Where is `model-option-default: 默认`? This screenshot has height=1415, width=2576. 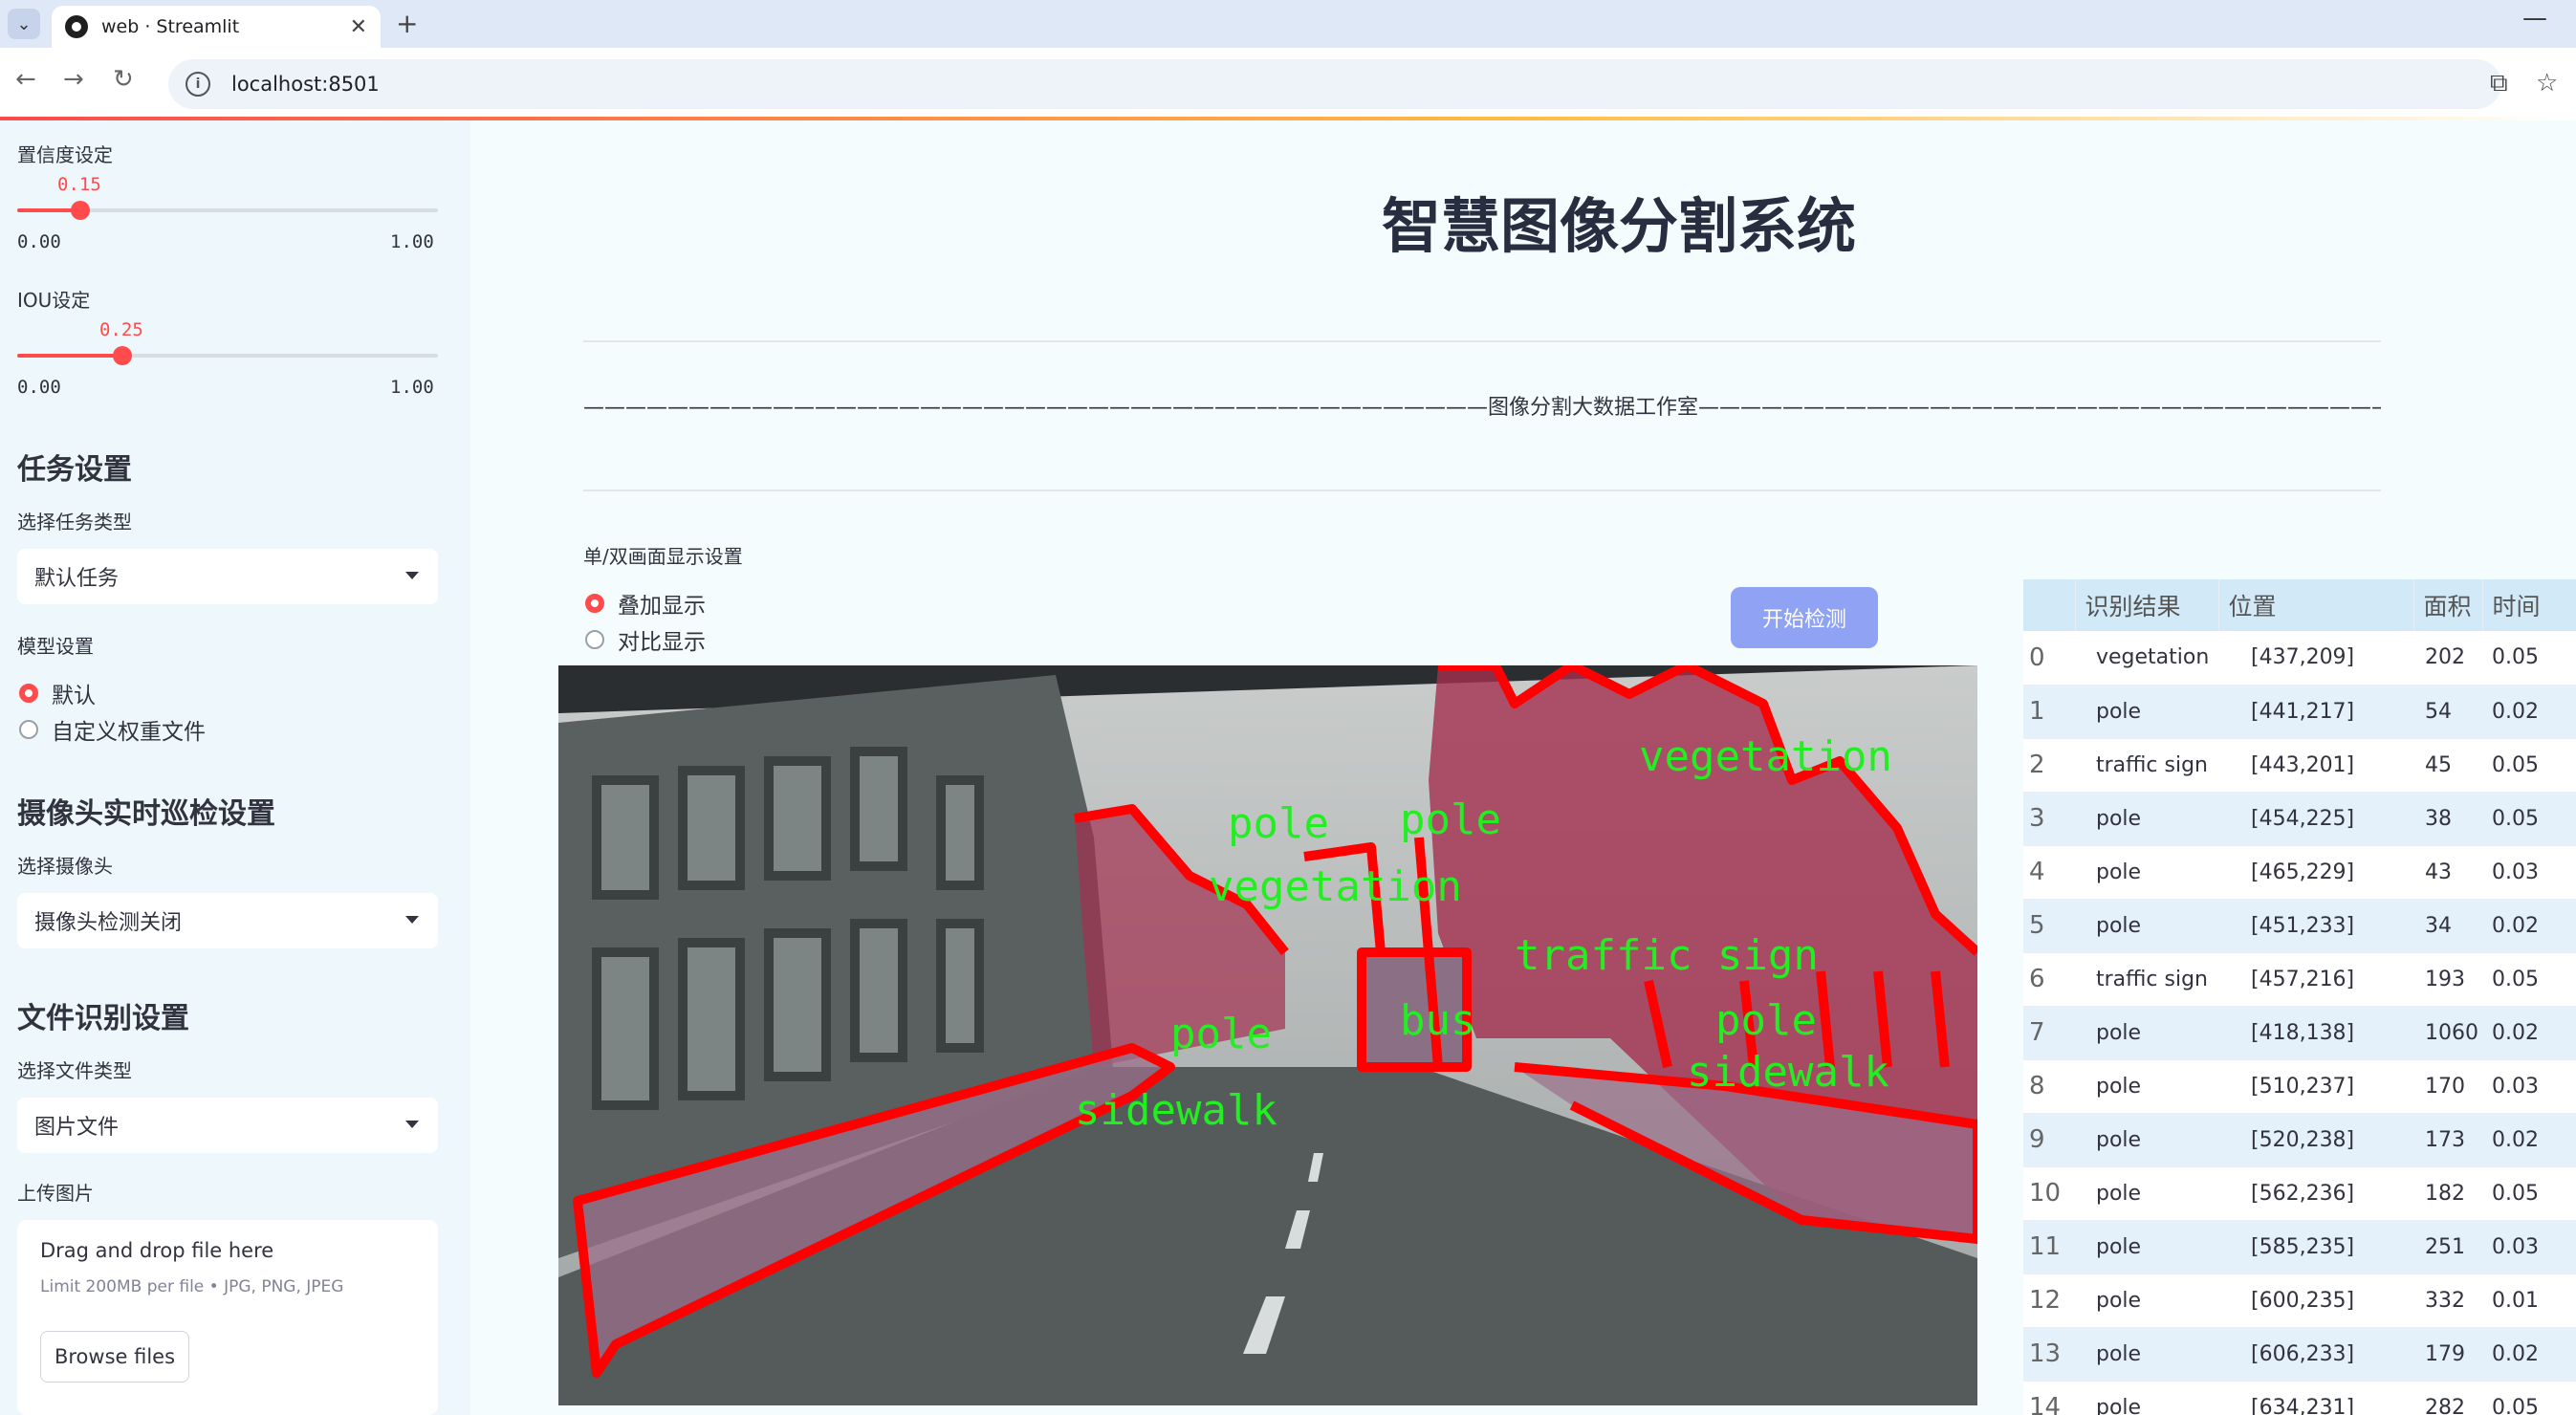 model-option-default: 默认 is located at coordinates (57, 693).